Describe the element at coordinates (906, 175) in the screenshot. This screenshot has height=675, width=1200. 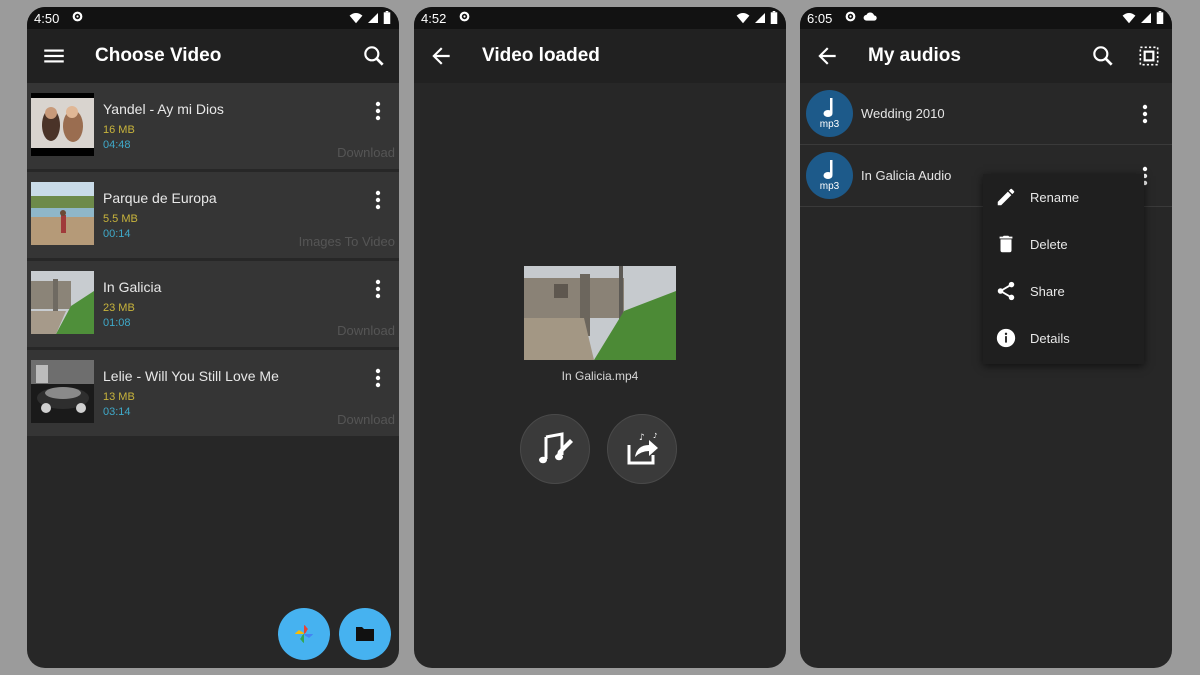
I see `audio-title: In Galicia Audio` at that location.